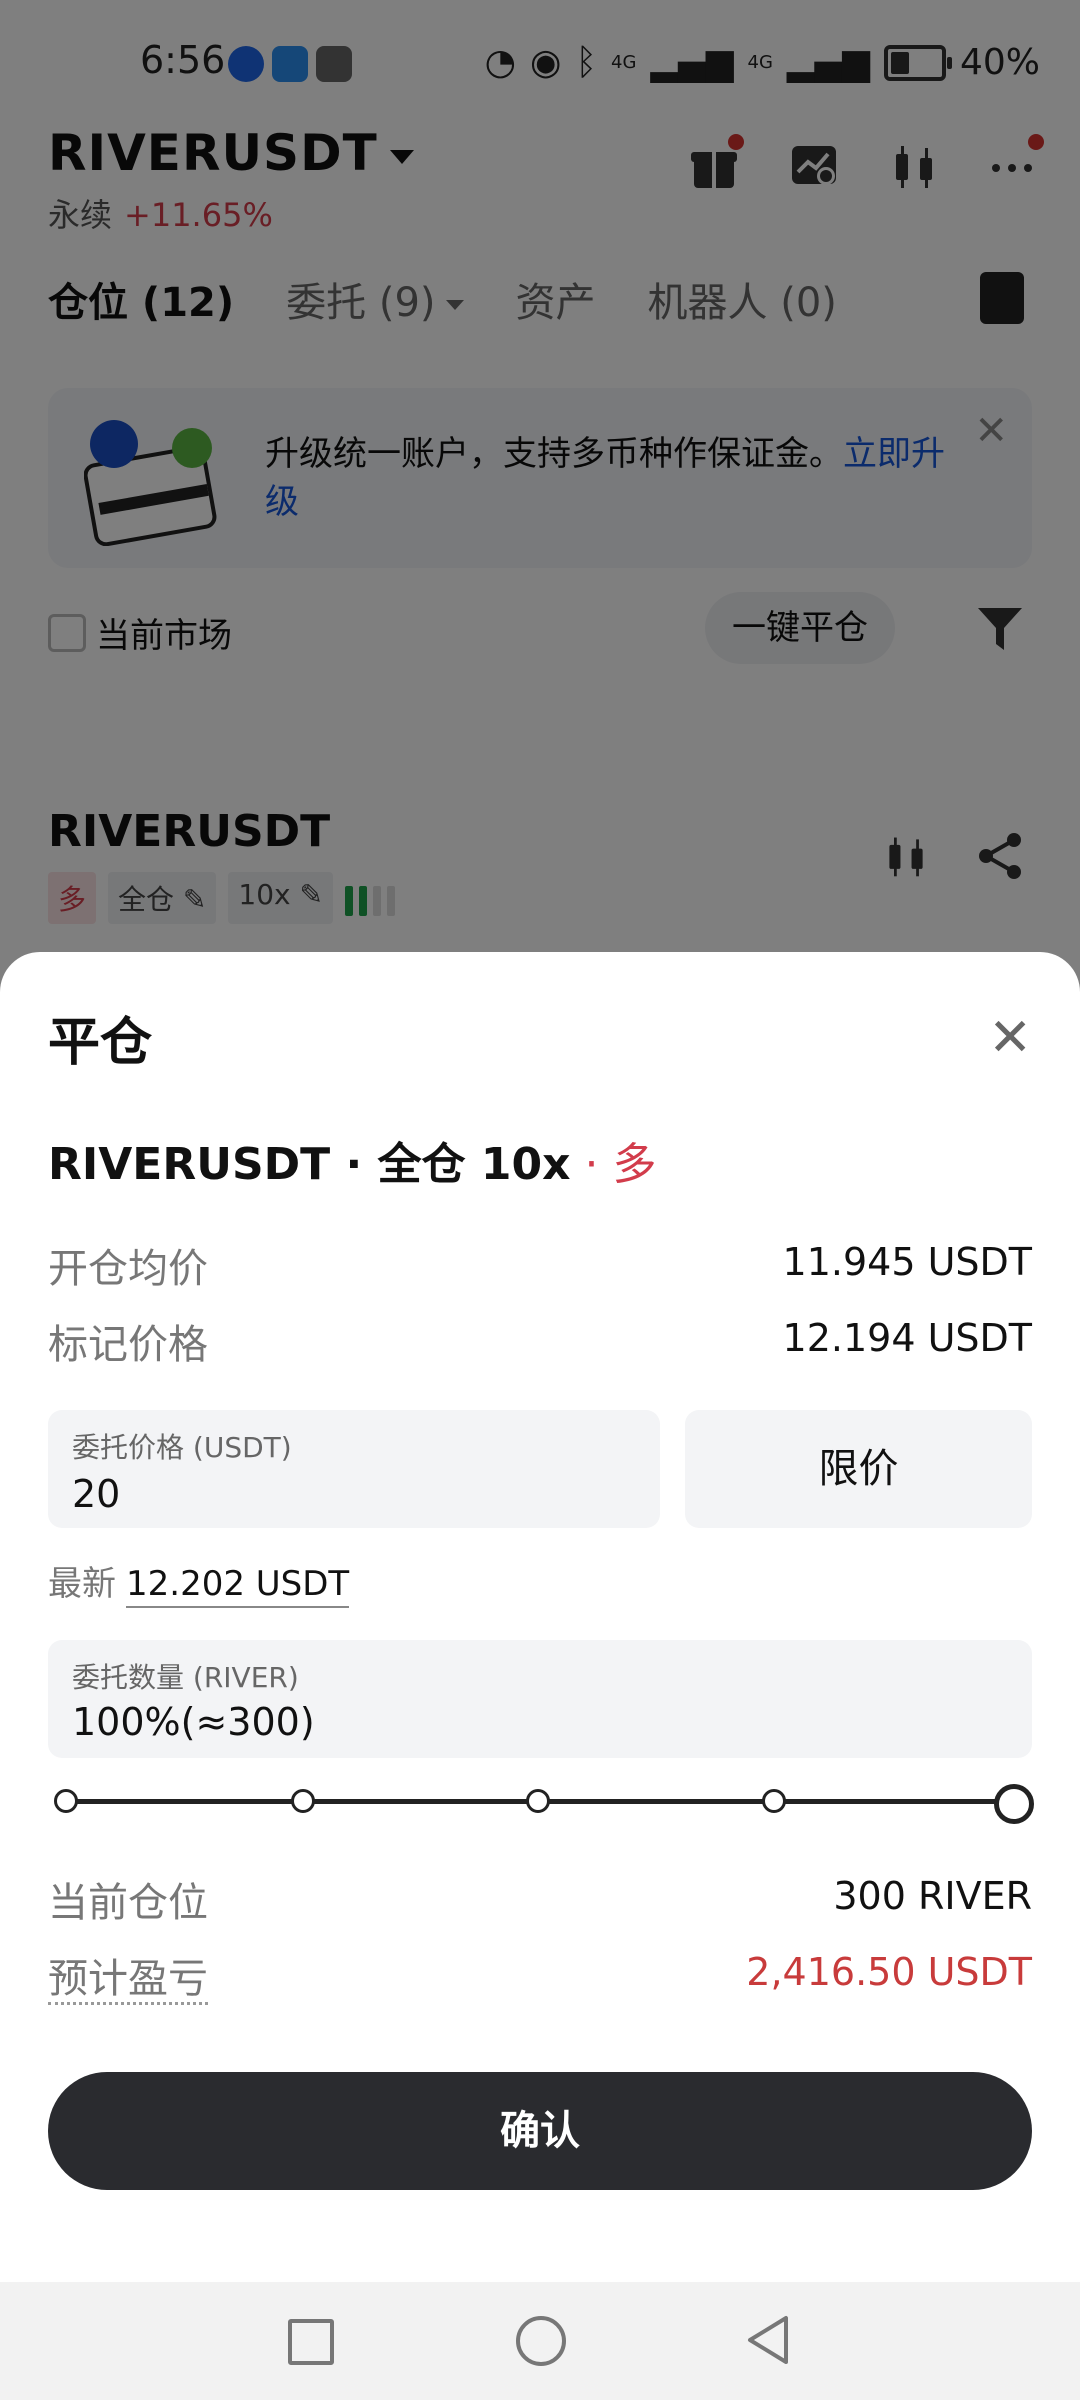 This screenshot has width=1080, height=2400. What do you see at coordinates (450, 1164) in the screenshot?
I see `subtitle-mode: · 全仓 10x` at bounding box center [450, 1164].